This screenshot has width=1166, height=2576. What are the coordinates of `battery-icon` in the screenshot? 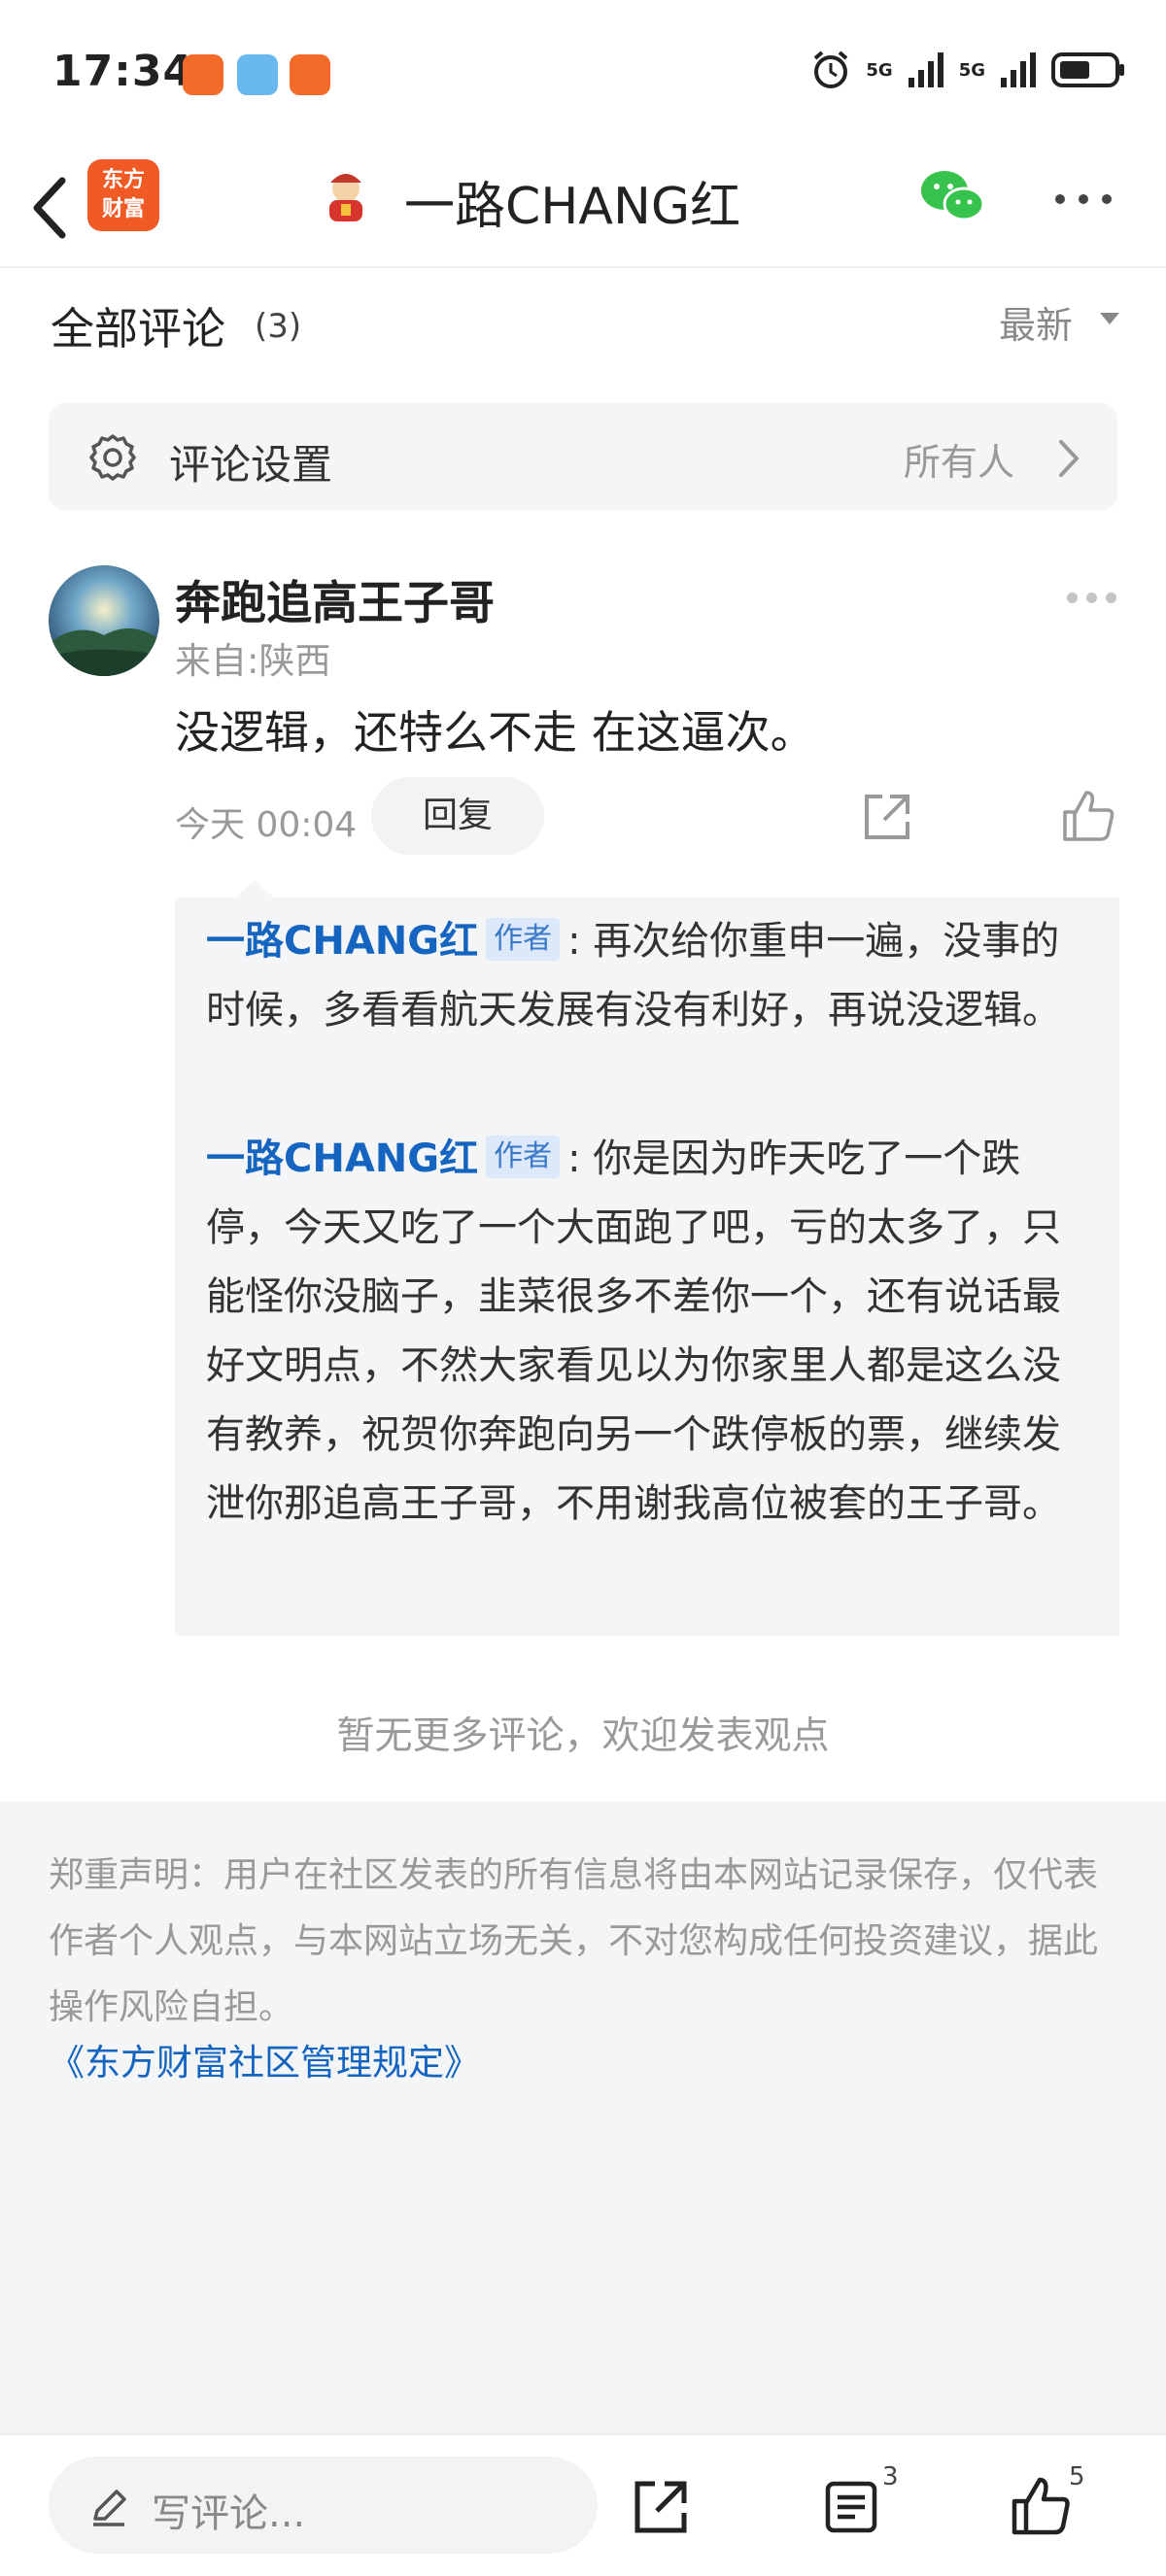 It's located at (1087, 69).